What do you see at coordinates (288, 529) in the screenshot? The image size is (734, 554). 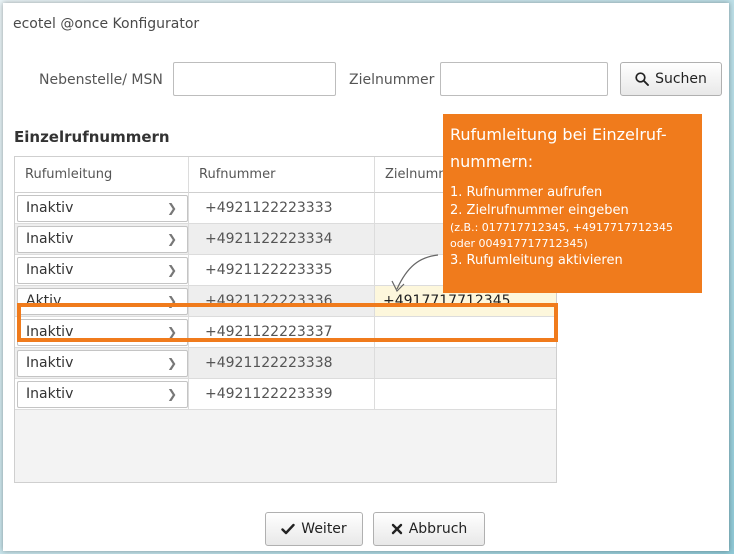 I see `checkmark-icon` at bounding box center [288, 529].